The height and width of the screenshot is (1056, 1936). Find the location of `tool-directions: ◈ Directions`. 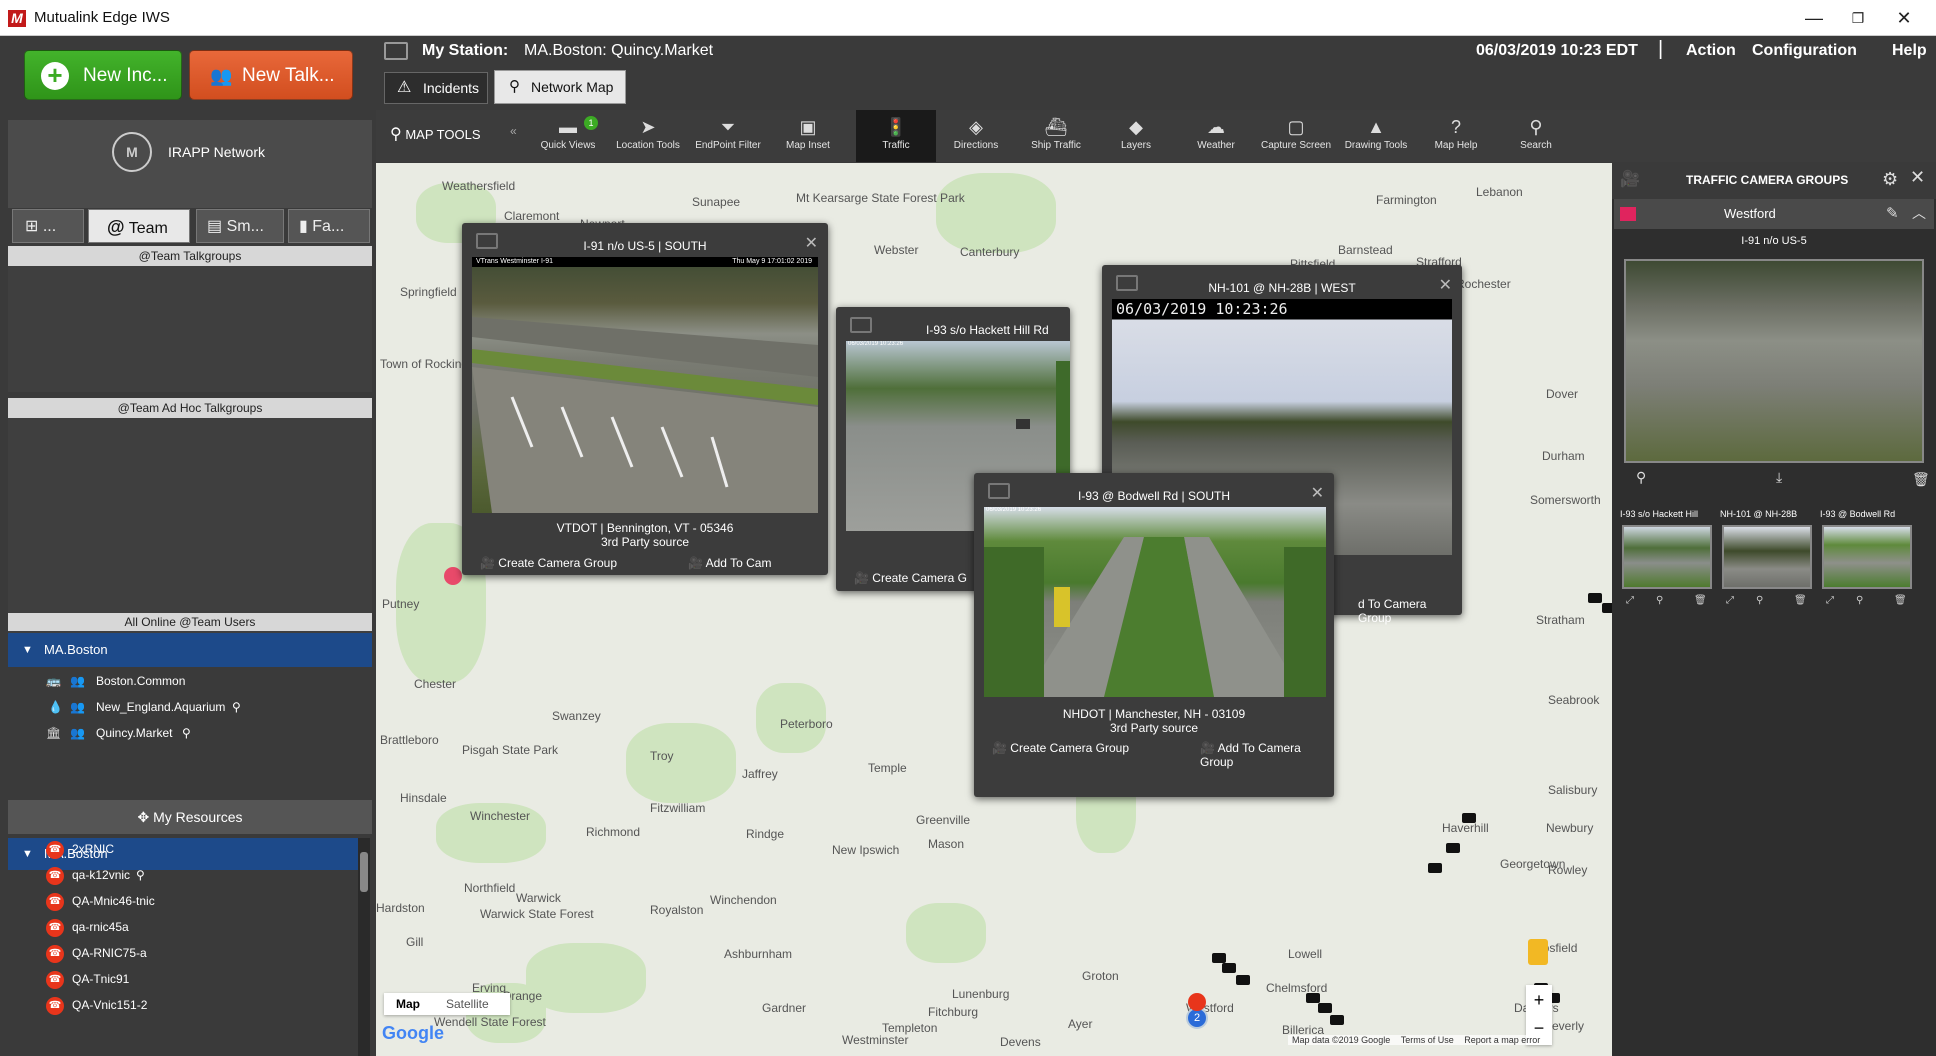

tool-directions: ◈ Directions is located at coordinates (976, 136).